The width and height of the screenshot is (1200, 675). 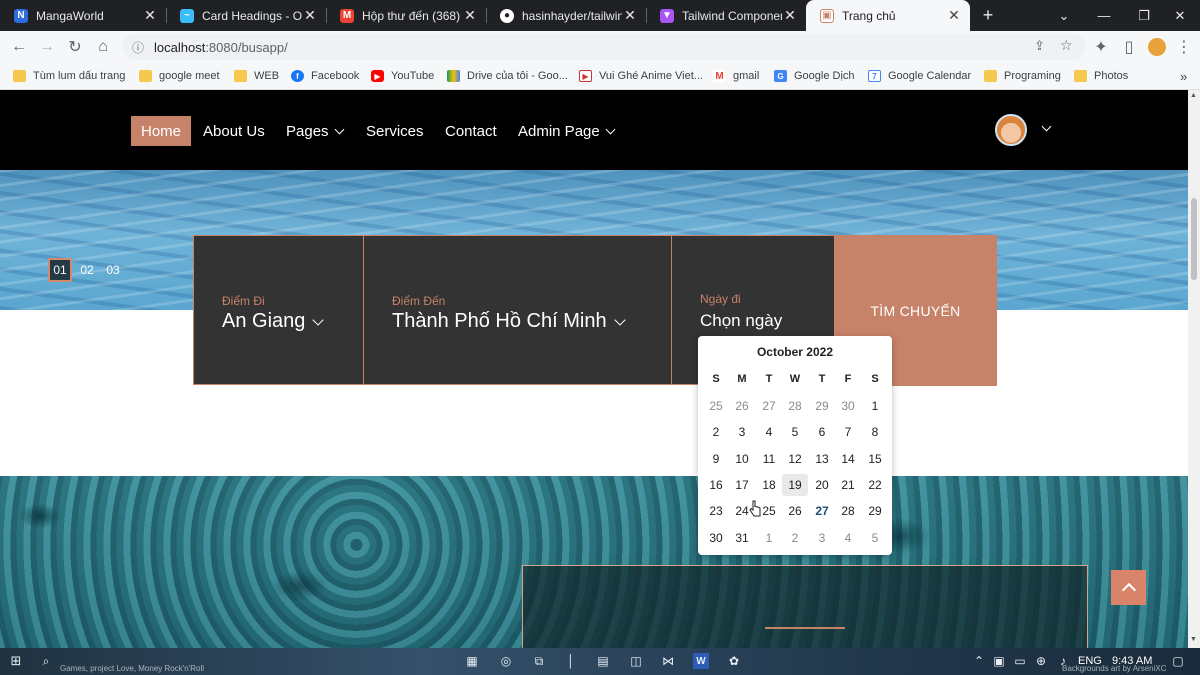 I want to click on bookmark-item: google meet, so click(x=179, y=76).